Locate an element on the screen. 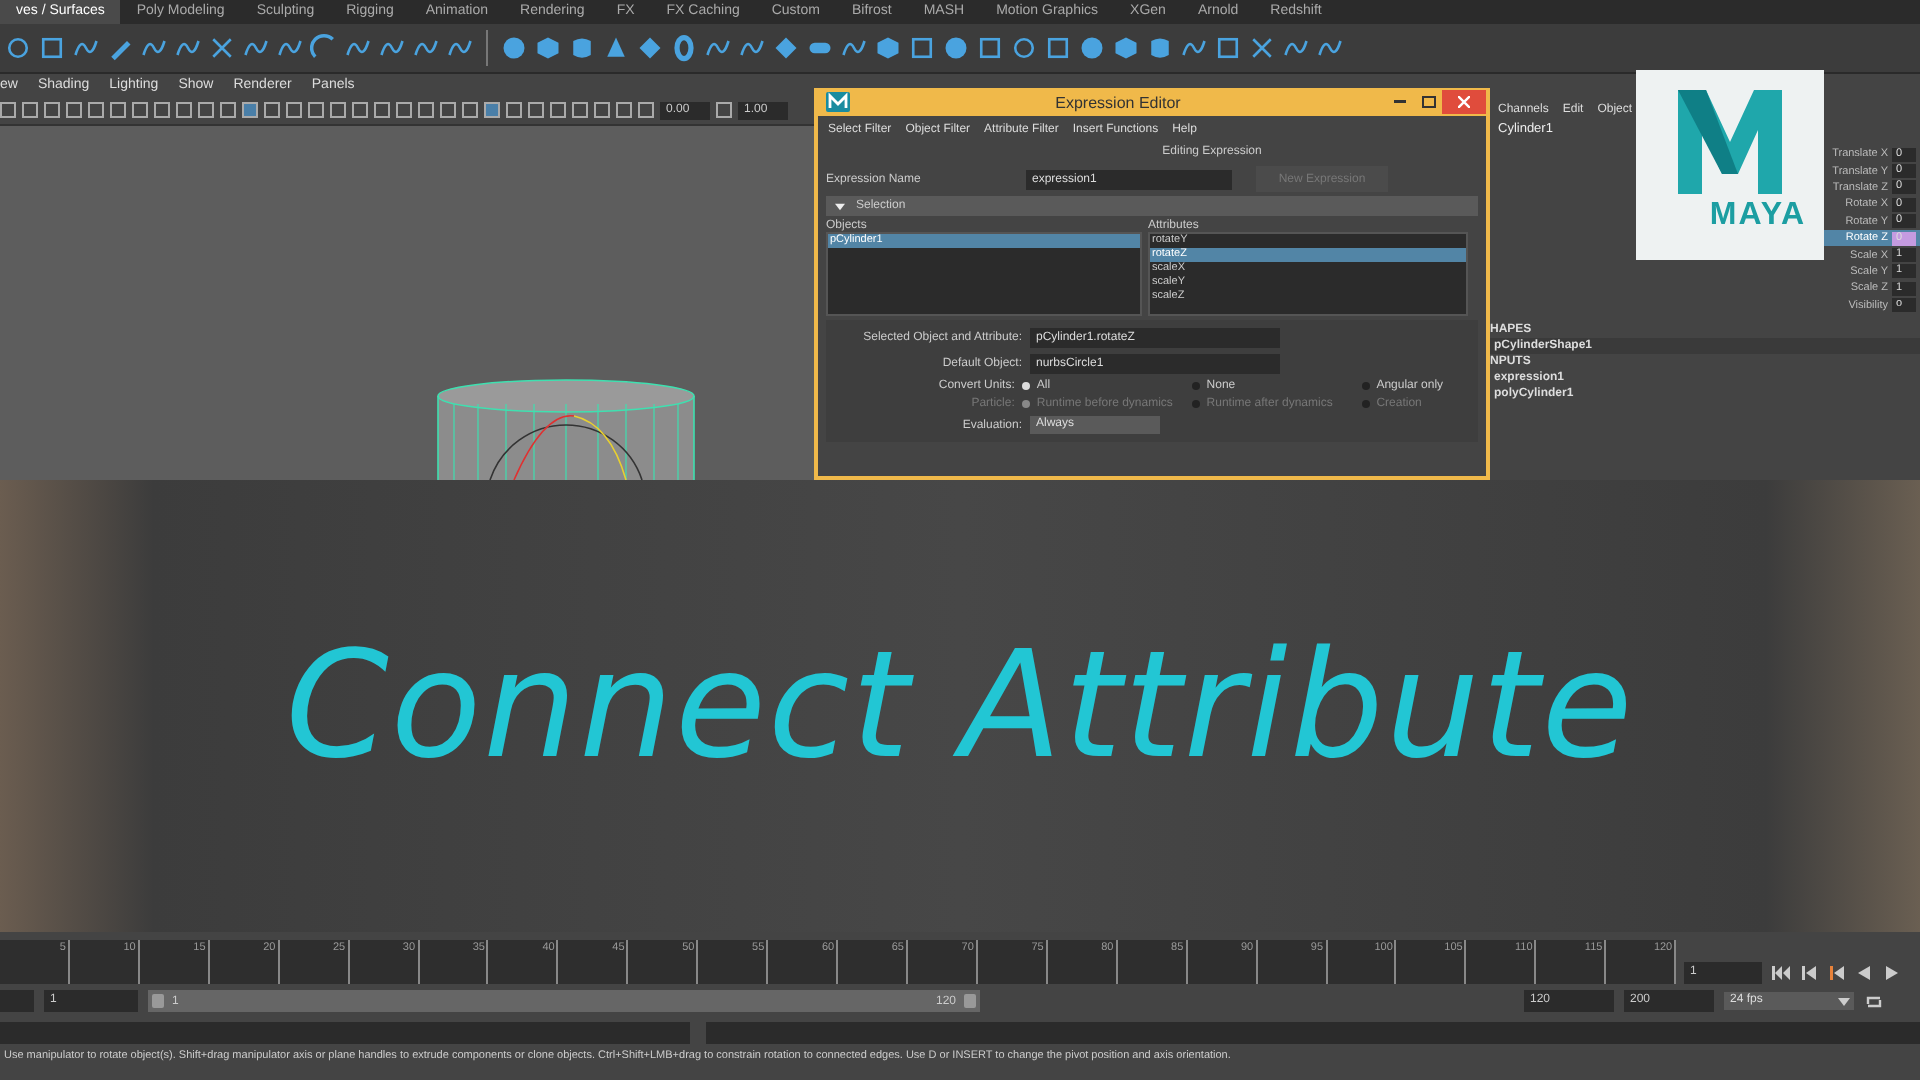 The height and width of the screenshot is (1080, 1920). play-backwards-icon is located at coordinates (1864, 972).